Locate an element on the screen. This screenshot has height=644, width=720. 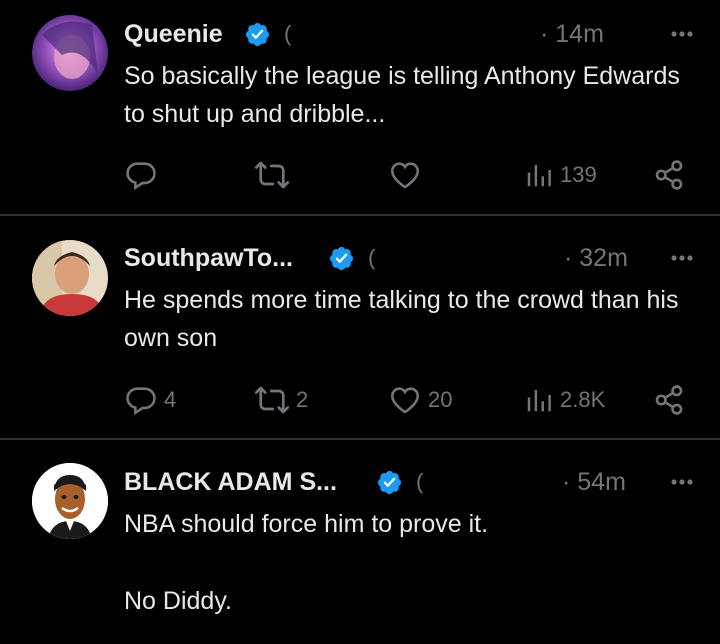
like-button is located at coordinates (405, 175).